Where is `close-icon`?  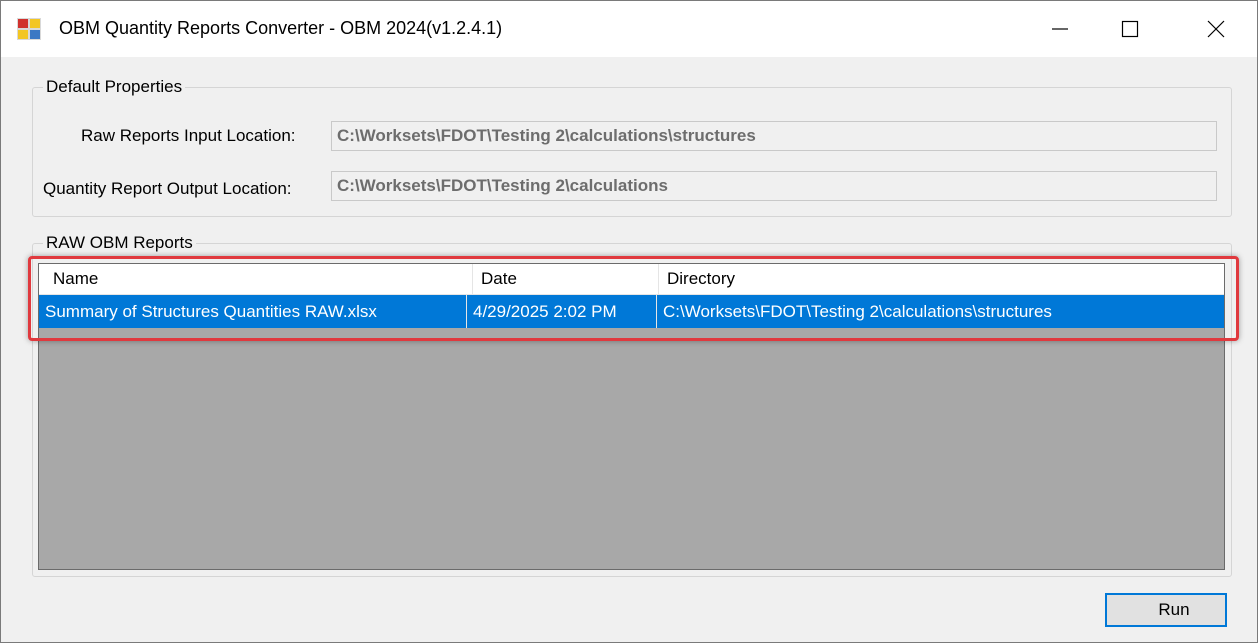 close-icon is located at coordinates (1216, 29).